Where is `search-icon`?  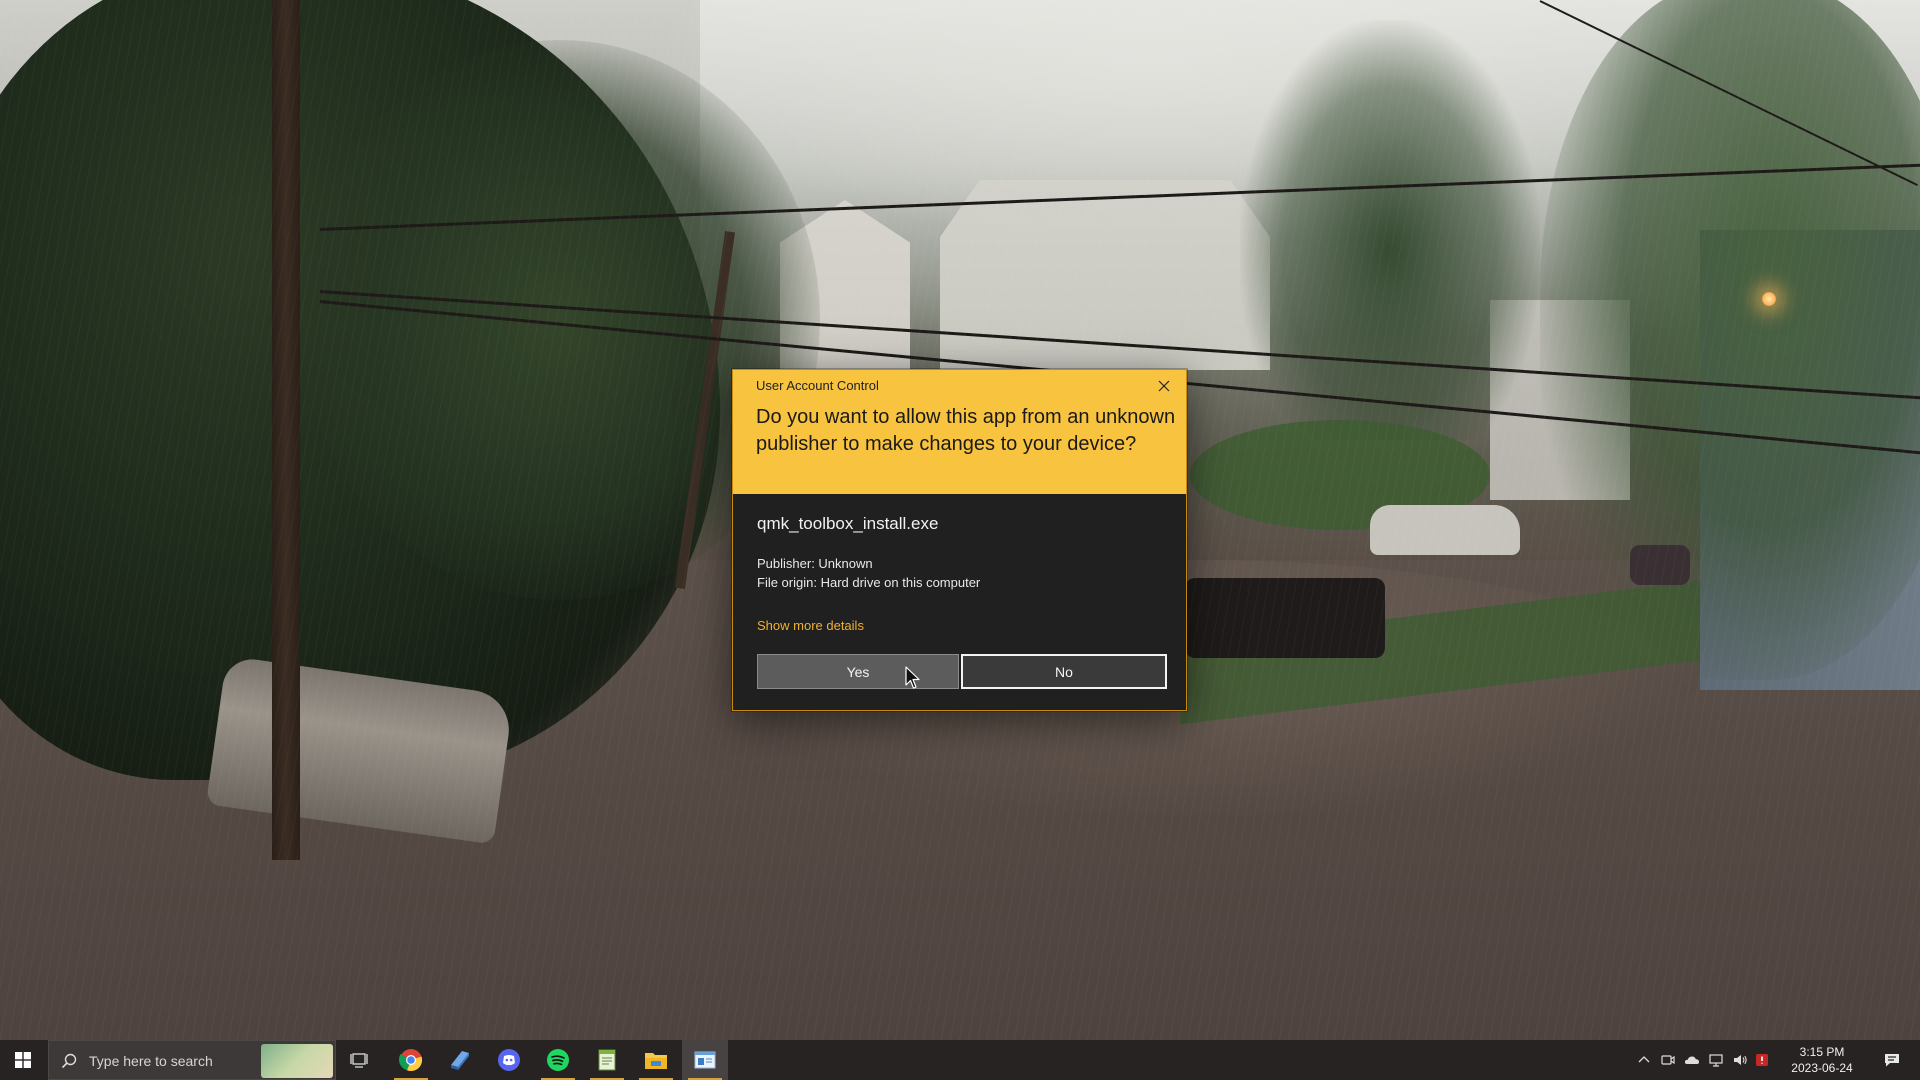 search-icon is located at coordinates (69, 1061).